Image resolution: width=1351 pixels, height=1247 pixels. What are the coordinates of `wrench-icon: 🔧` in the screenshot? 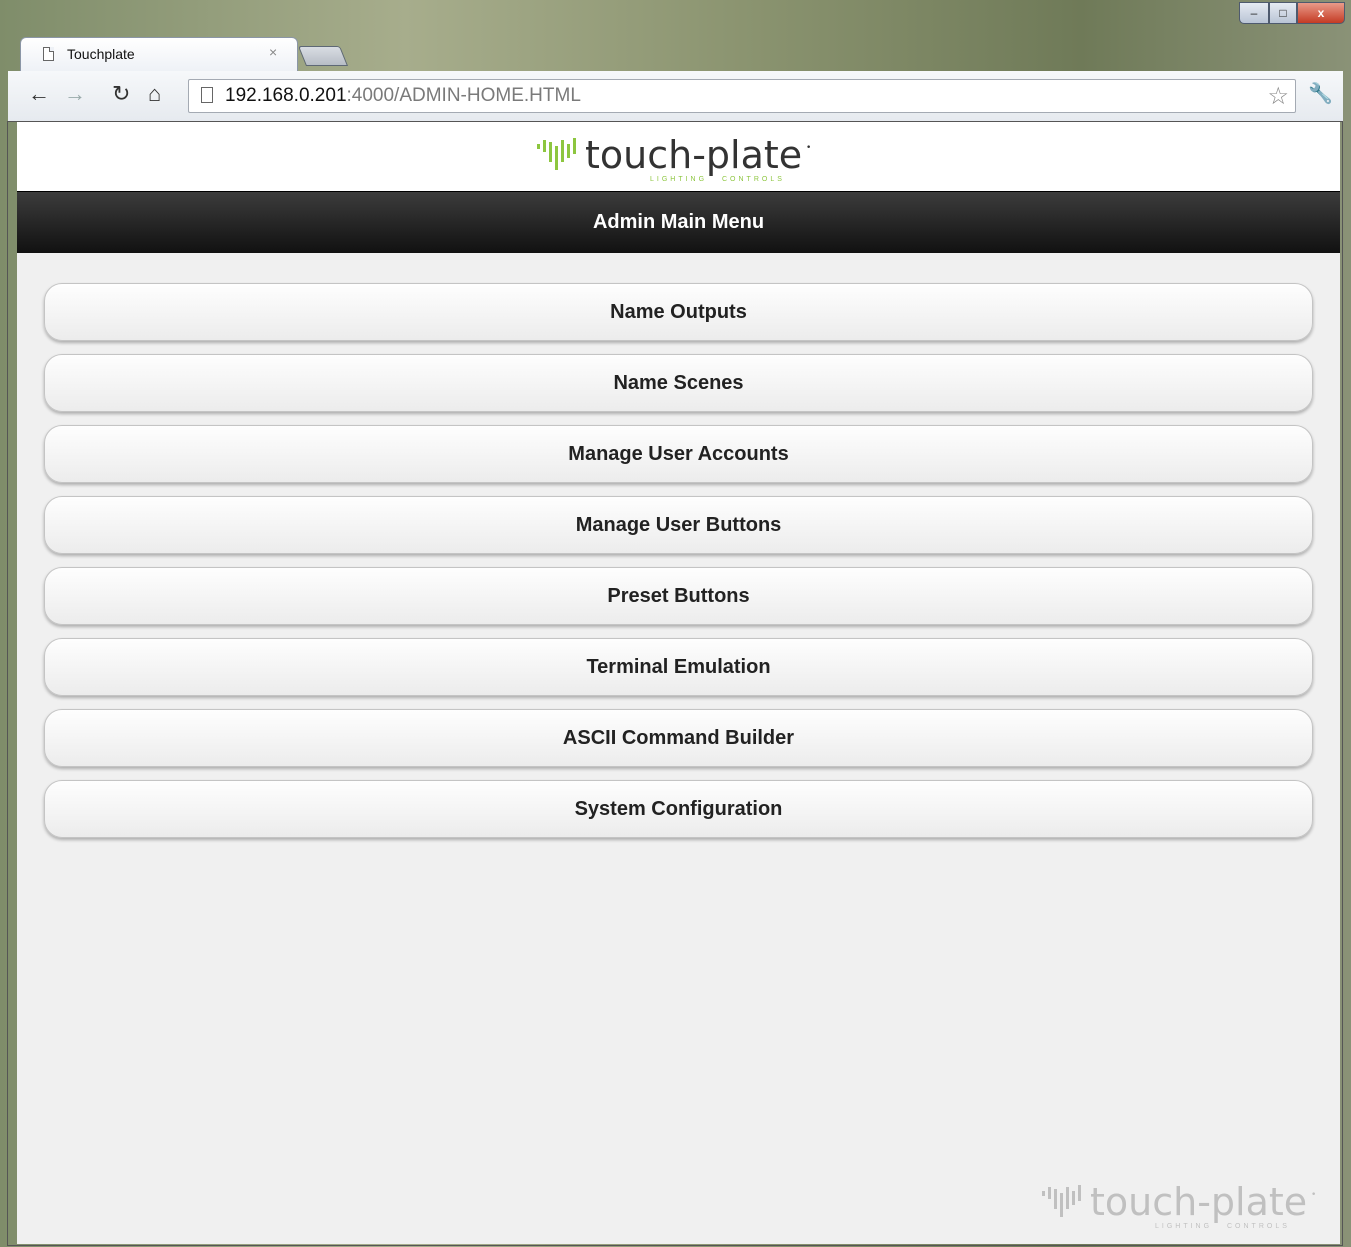 It's located at (1320, 93).